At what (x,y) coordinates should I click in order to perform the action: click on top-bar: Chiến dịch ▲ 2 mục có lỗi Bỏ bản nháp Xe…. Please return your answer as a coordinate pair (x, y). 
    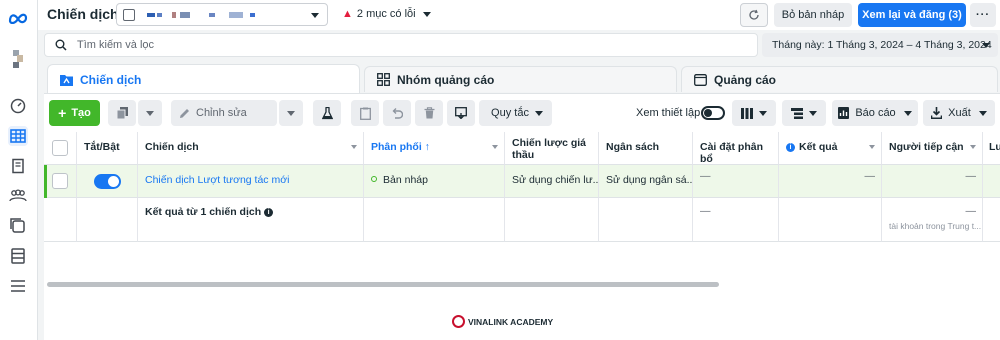
    Looking at the image, I should click on (519, 15).